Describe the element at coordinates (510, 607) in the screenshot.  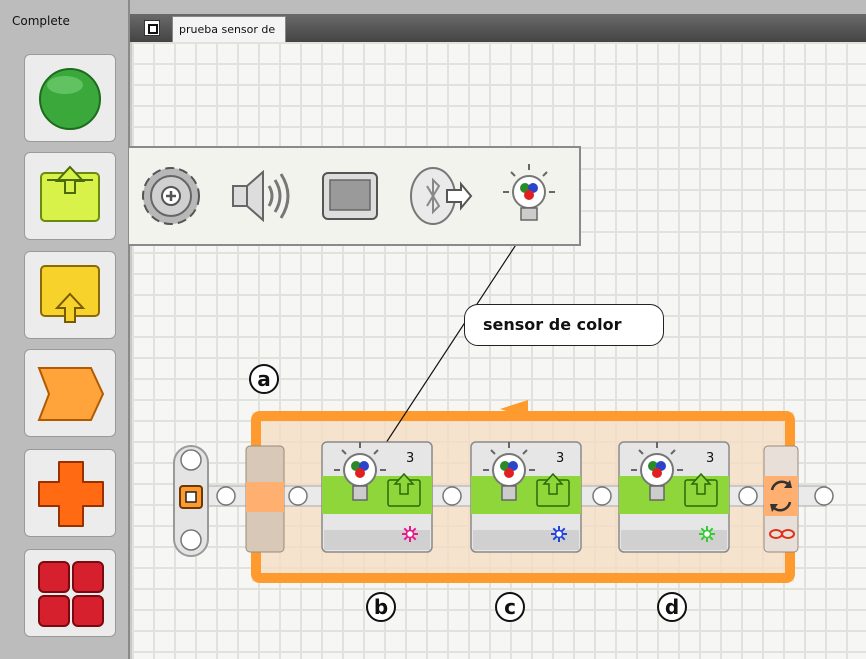
I see `annotation-c: c` at that location.